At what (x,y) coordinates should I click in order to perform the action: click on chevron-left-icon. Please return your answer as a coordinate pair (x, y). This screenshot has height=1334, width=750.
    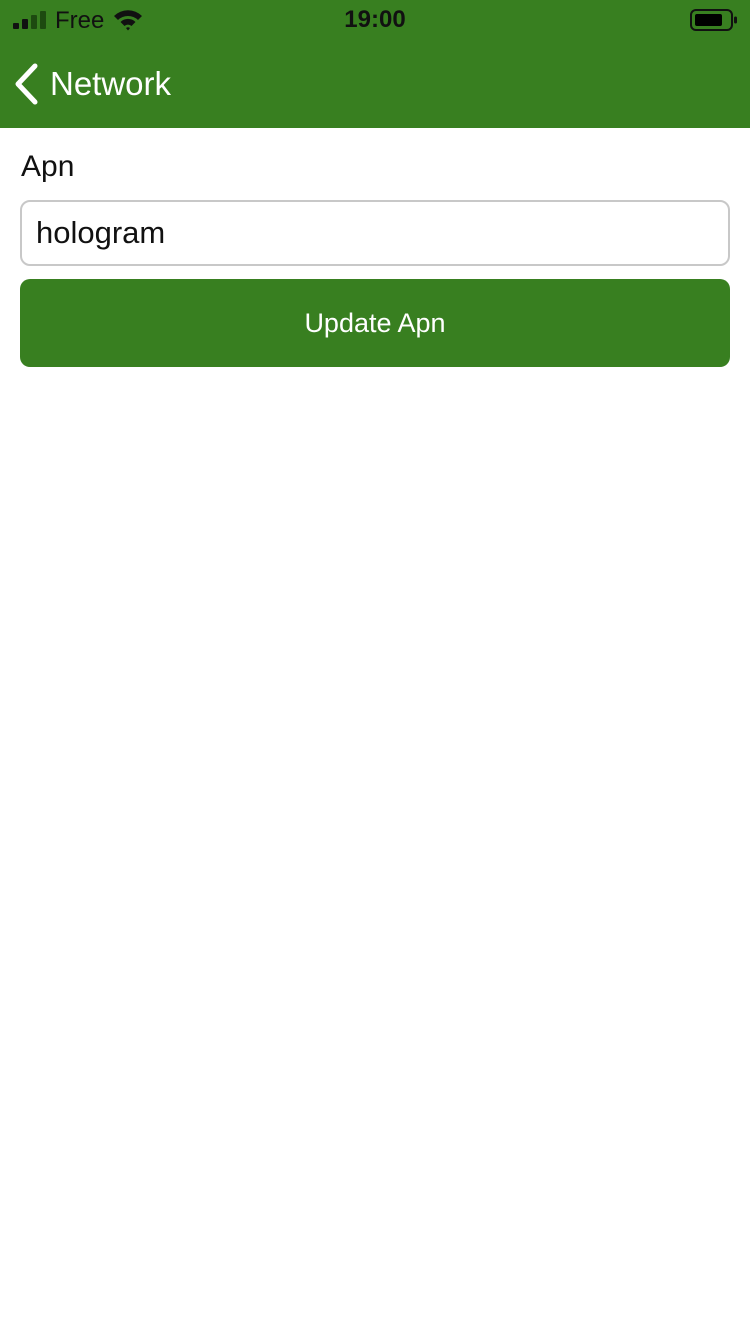
    Looking at the image, I should click on (26, 84).